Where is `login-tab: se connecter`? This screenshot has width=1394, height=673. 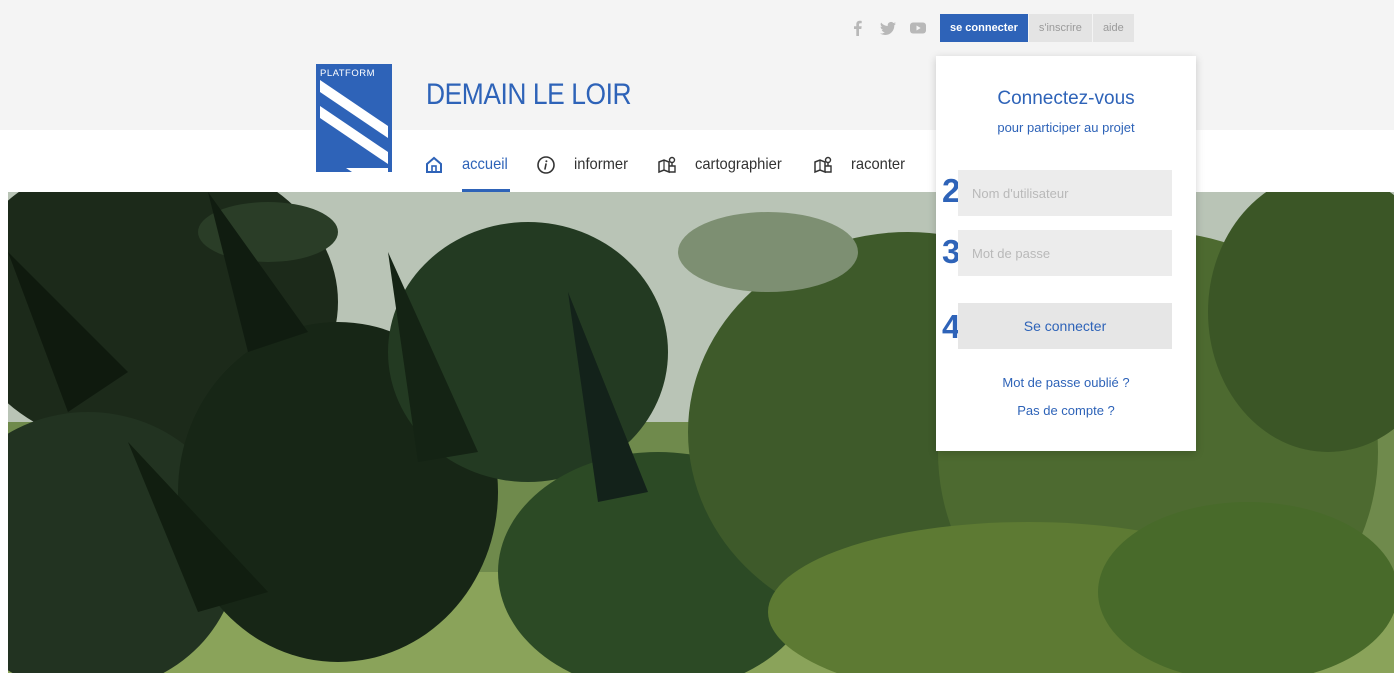 login-tab: se connecter is located at coordinates (984, 28).